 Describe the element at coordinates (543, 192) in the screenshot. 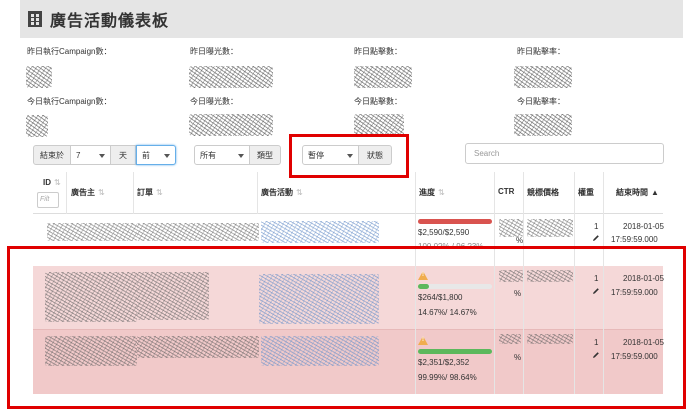

I see `column-header-bid: 競標價格` at that location.